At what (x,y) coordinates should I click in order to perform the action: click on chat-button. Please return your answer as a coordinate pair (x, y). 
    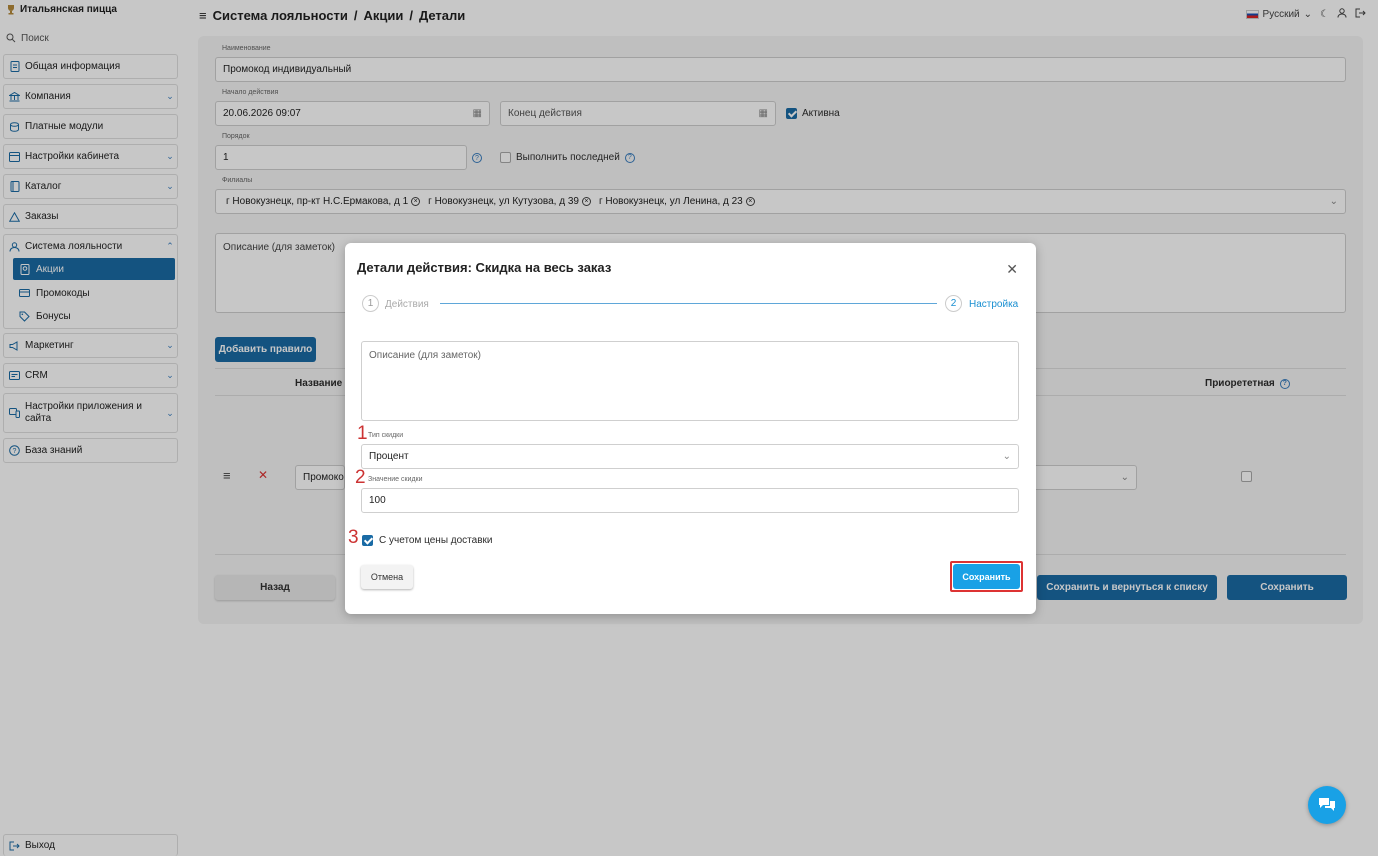
    Looking at the image, I should click on (1327, 805).